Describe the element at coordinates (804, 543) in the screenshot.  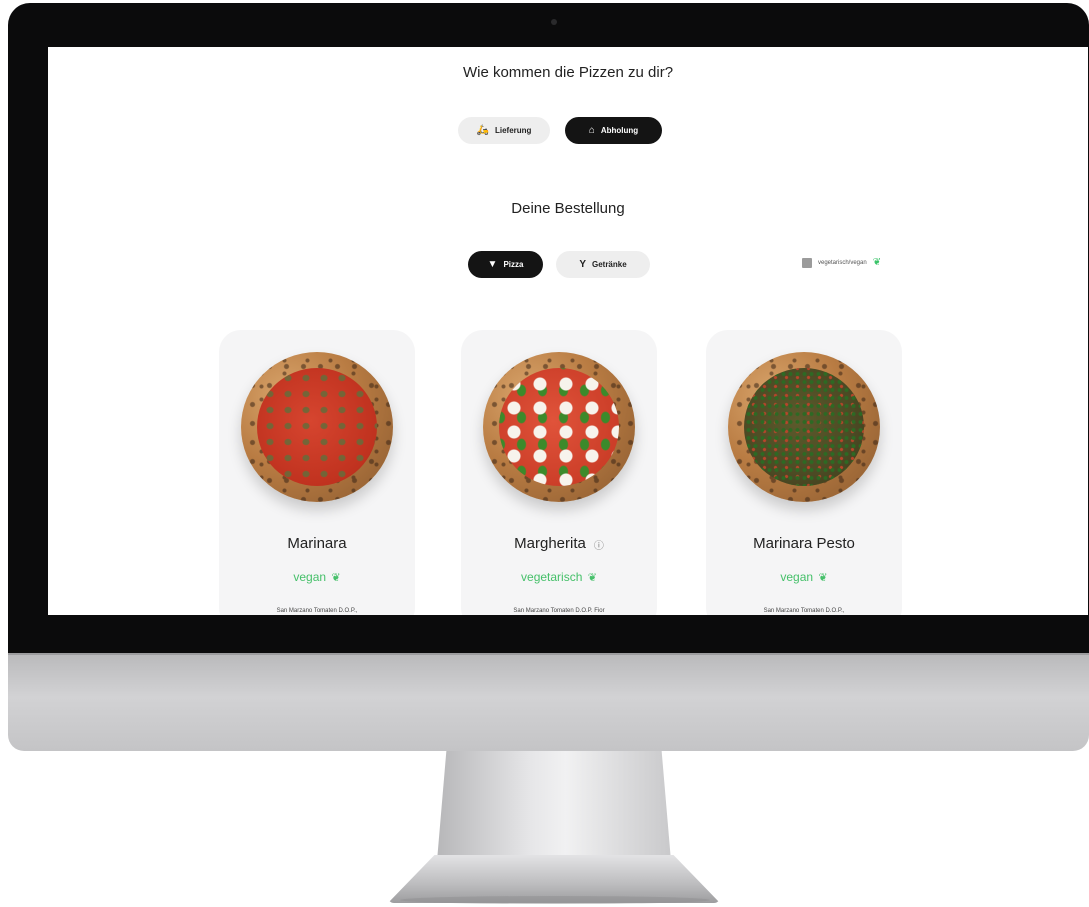
I see `product-name: Marinara Pesto` at that location.